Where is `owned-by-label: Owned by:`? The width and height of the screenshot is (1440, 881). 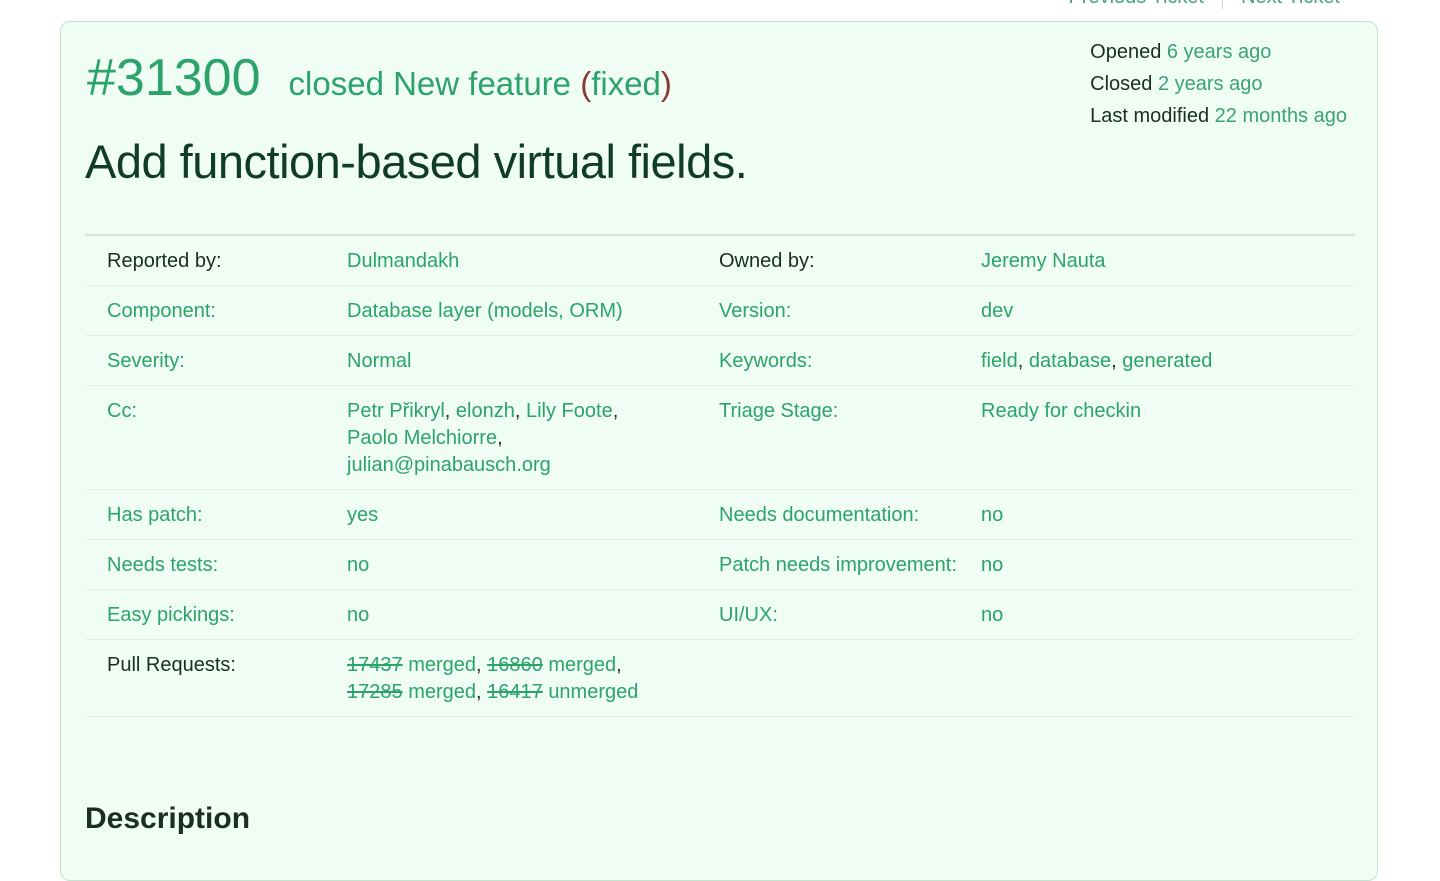 owned-by-label: Owned by: is located at coordinates (767, 261).